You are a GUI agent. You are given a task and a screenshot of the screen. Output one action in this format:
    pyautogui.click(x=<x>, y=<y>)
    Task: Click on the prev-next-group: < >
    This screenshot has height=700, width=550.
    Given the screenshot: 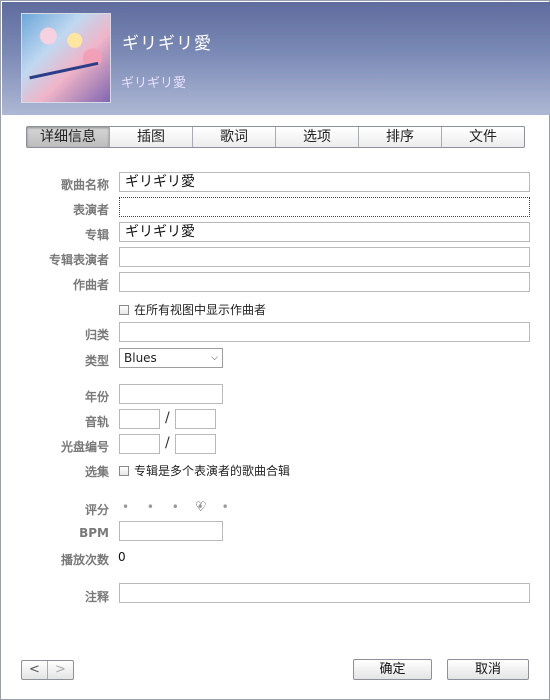 What is the action you would take?
    pyautogui.click(x=47, y=670)
    